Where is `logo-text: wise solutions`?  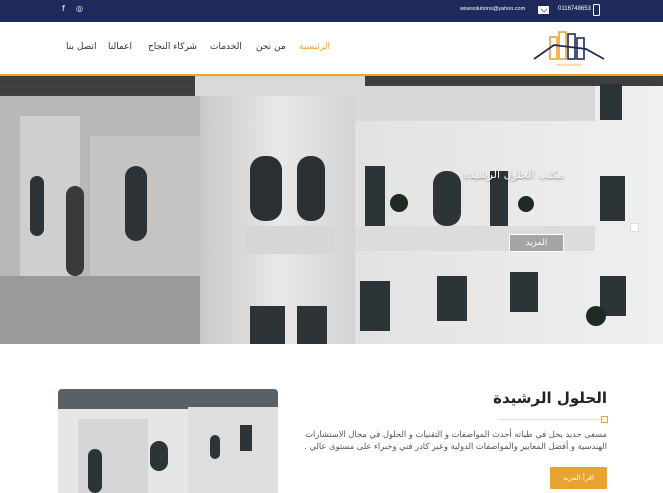
logo-text: wise solutions is located at coordinates (569, 64).